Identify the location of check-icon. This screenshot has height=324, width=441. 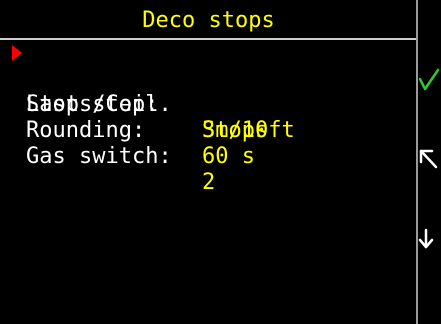
(429, 79).